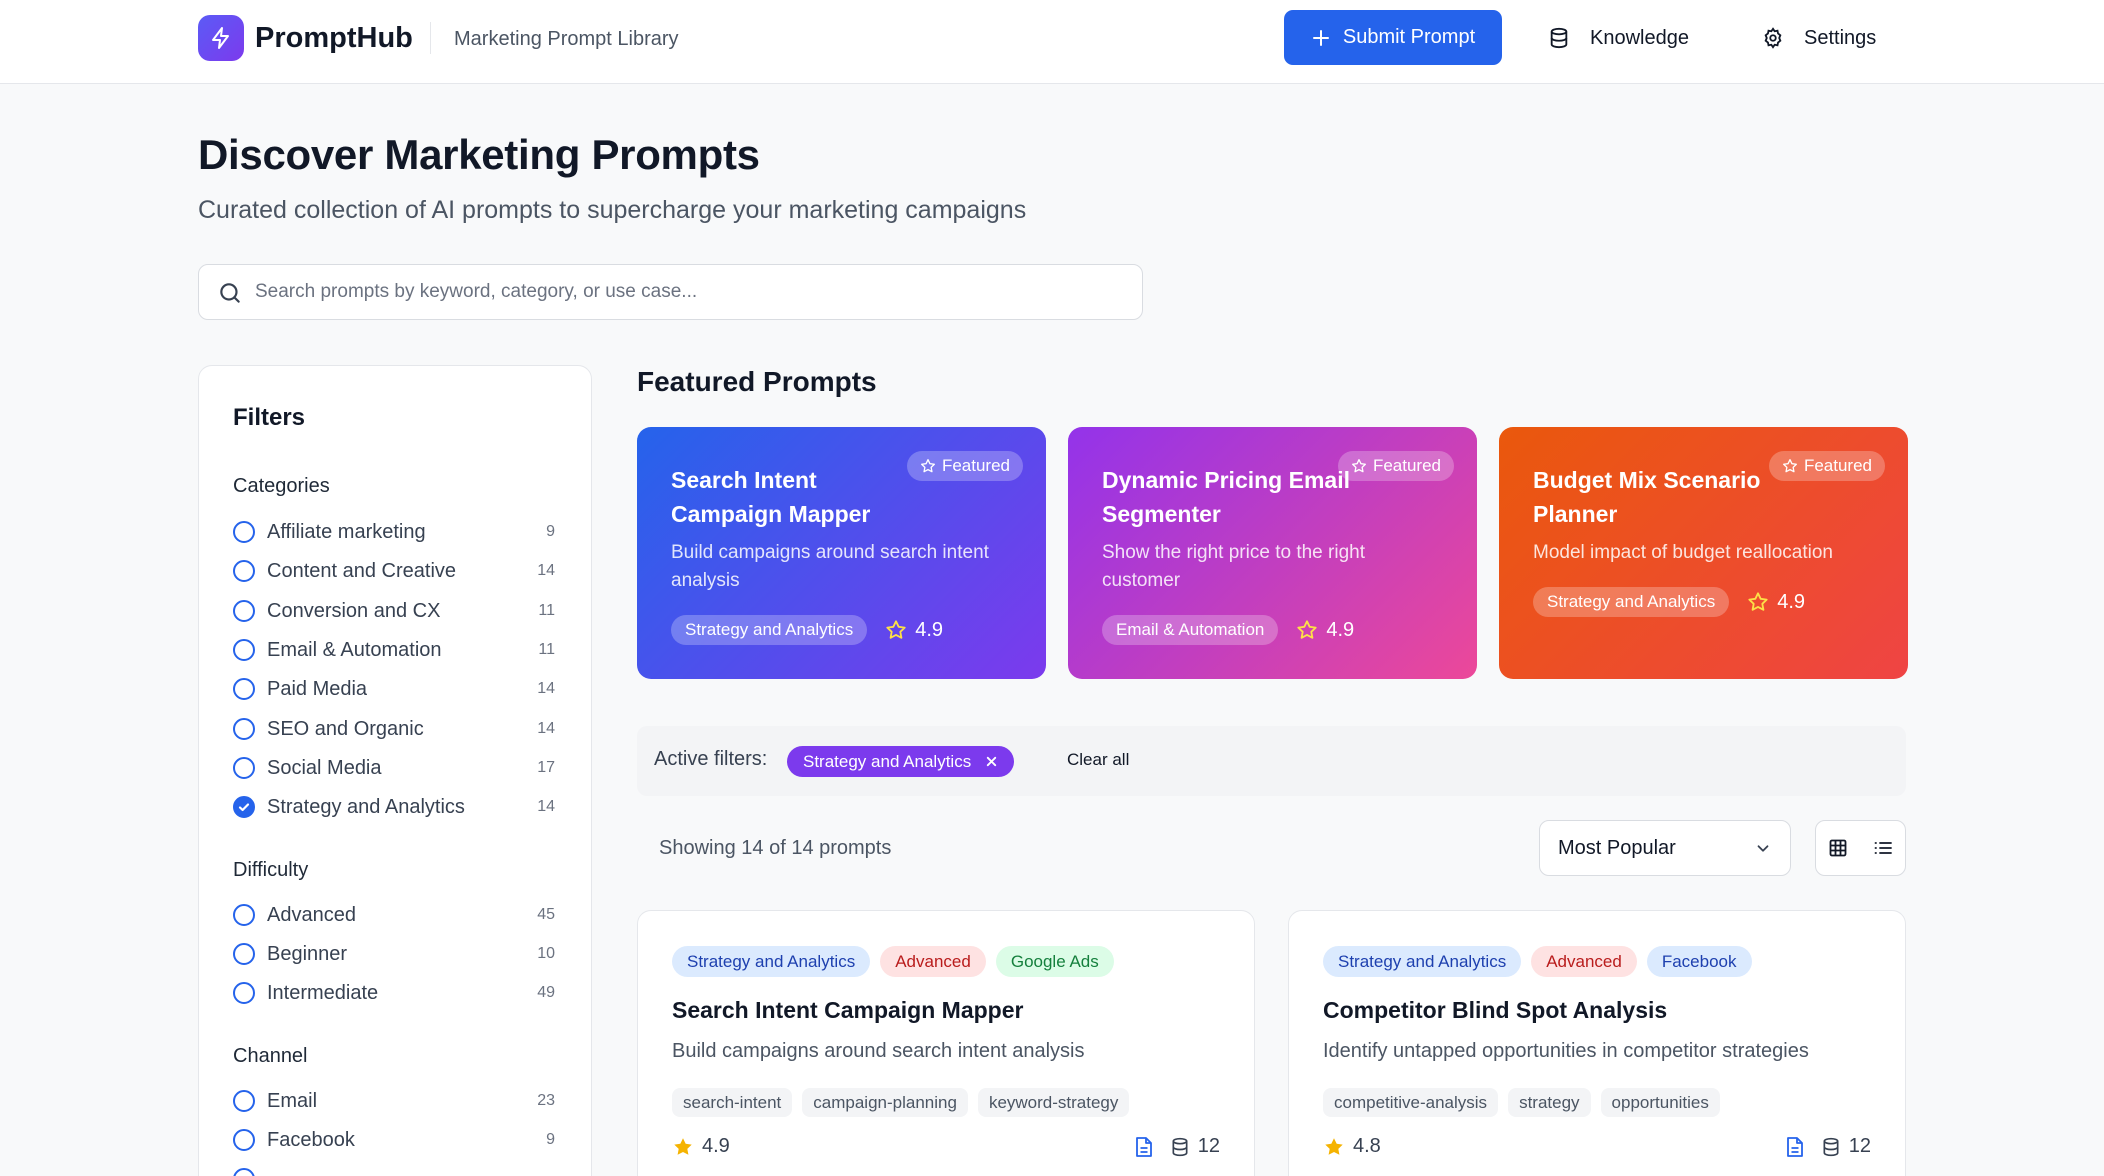  I want to click on grid-icon, so click(1838, 848).